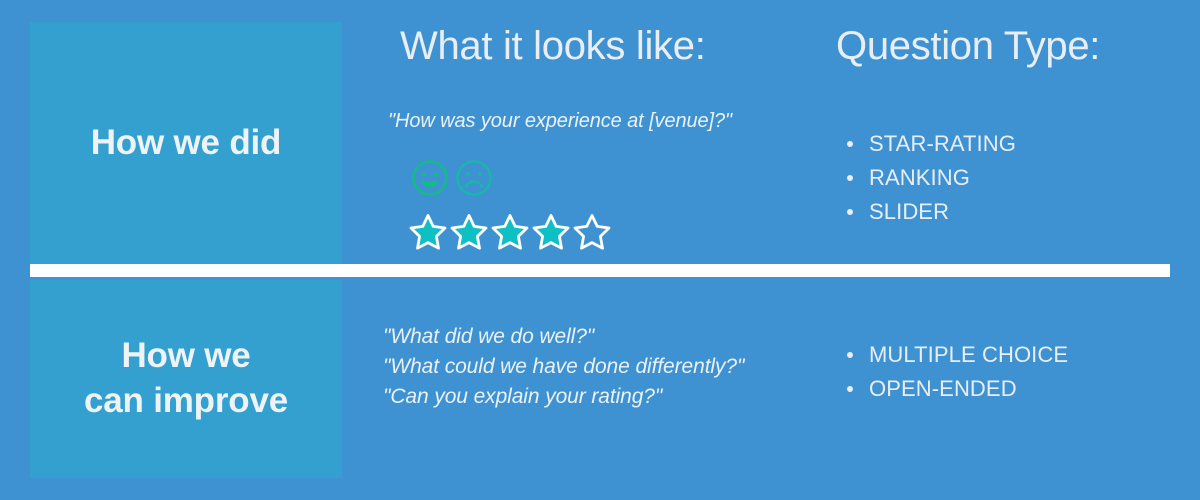 The width and height of the screenshot is (1200, 500). I want to click on star-rating-example, so click(510, 232).